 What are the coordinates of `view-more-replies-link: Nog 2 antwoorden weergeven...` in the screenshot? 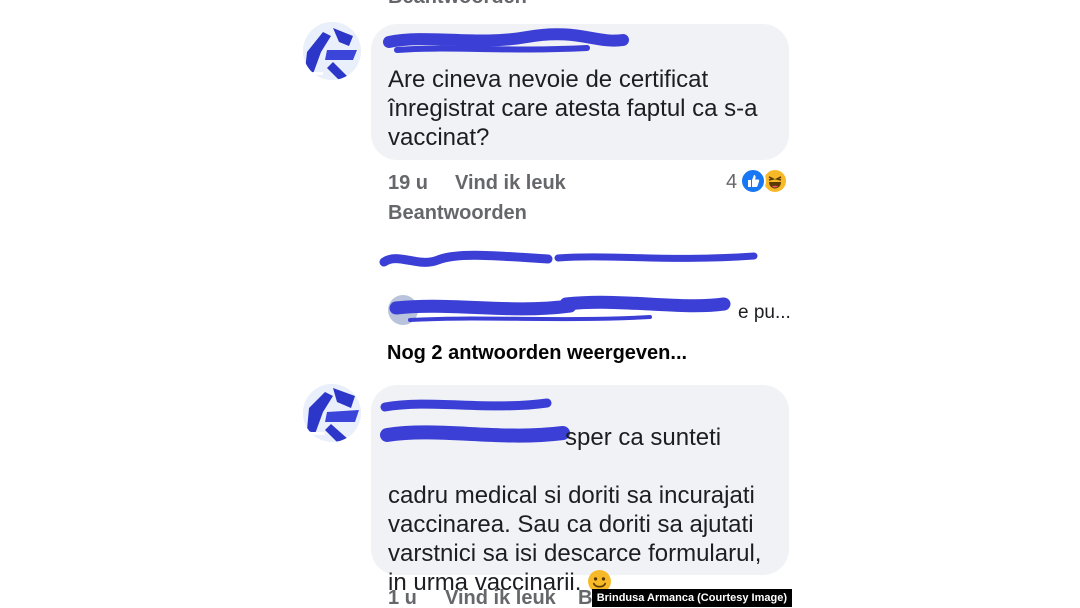 It's located at (537, 353).